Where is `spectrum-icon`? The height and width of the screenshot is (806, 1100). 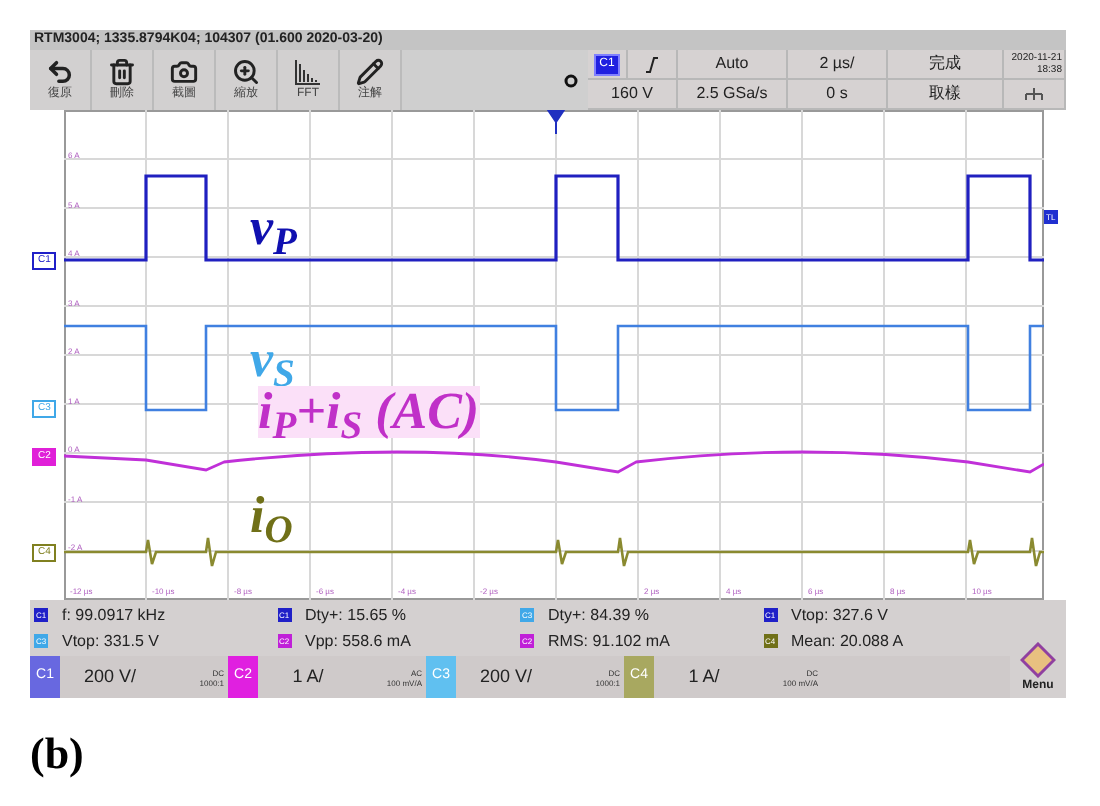
spectrum-icon is located at coordinates (308, 72).